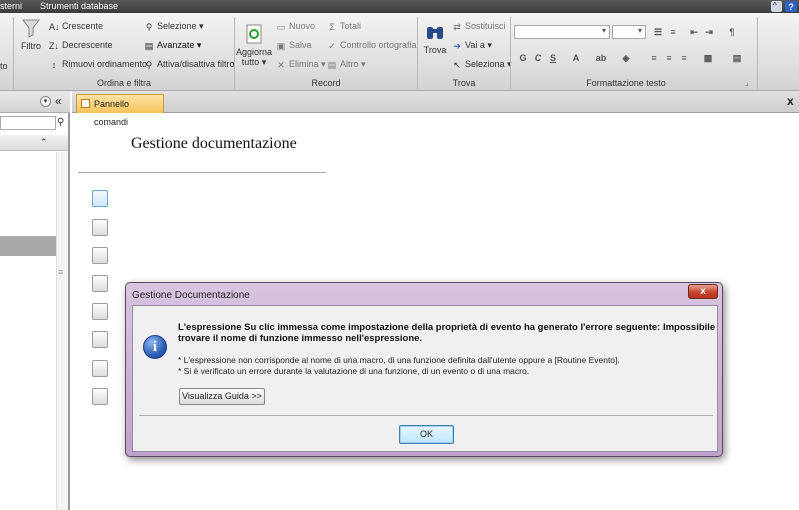 This screenshot has width=799, height=510. I want to click on paragraph-icon: ¶, so click(732, 32).